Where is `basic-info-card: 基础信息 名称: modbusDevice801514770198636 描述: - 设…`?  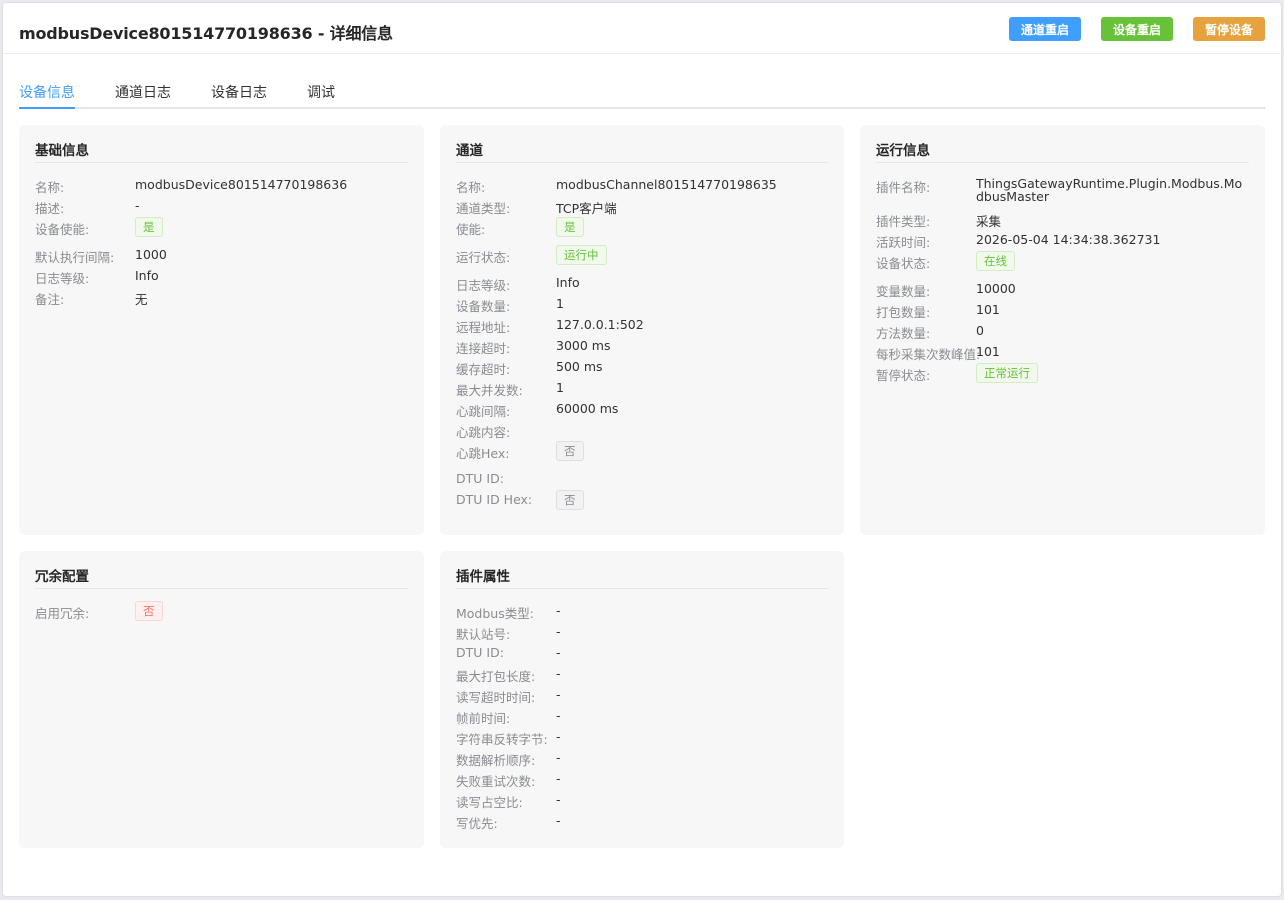
basic-info-card: 基础信息 名称: modbusDevice801514770198636 描述: - 设… is located at coordinates (221, 330).